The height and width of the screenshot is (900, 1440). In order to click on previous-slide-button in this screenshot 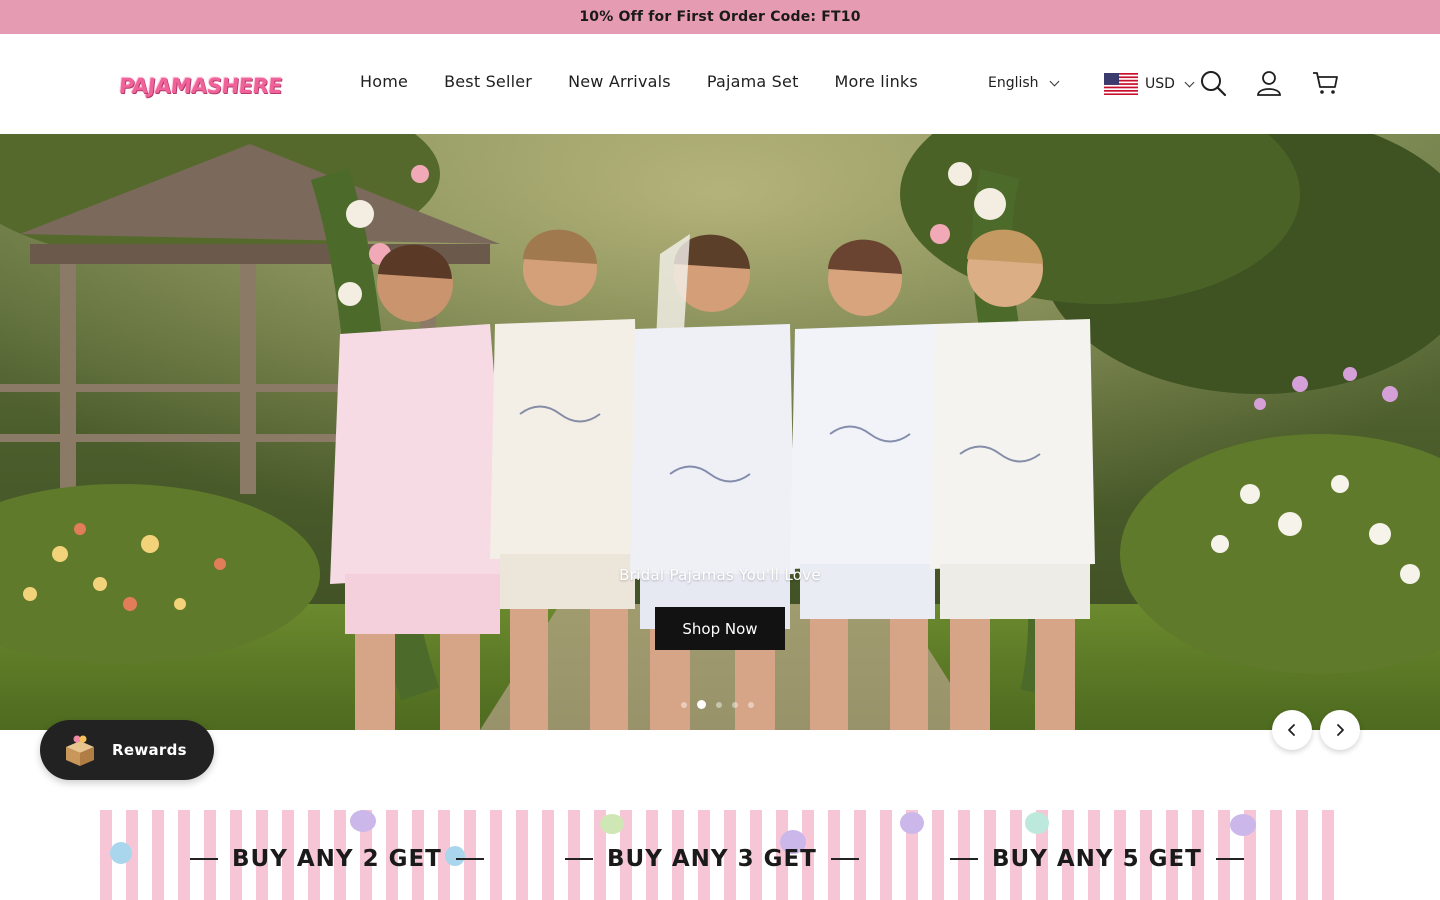, I will do `click(1292, 730)`.